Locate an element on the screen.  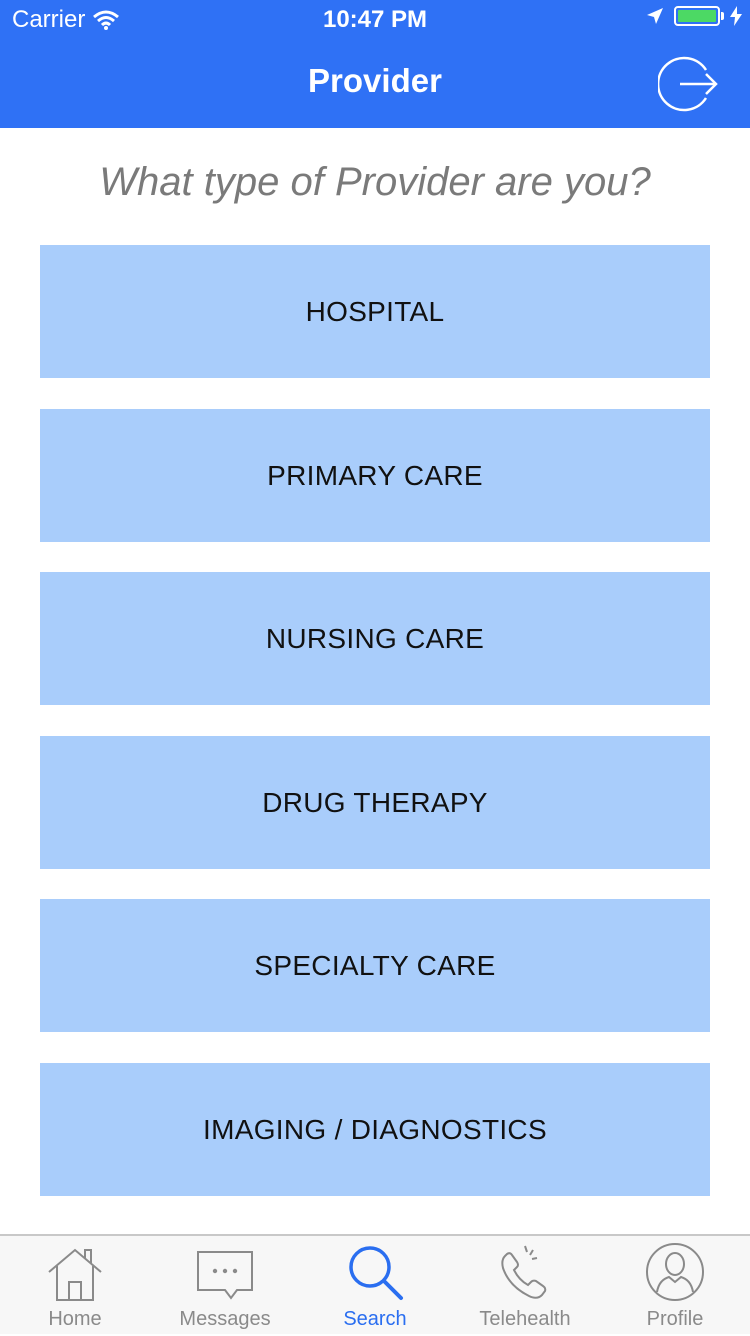
profile-icon is located at coordinates (675, 1272).